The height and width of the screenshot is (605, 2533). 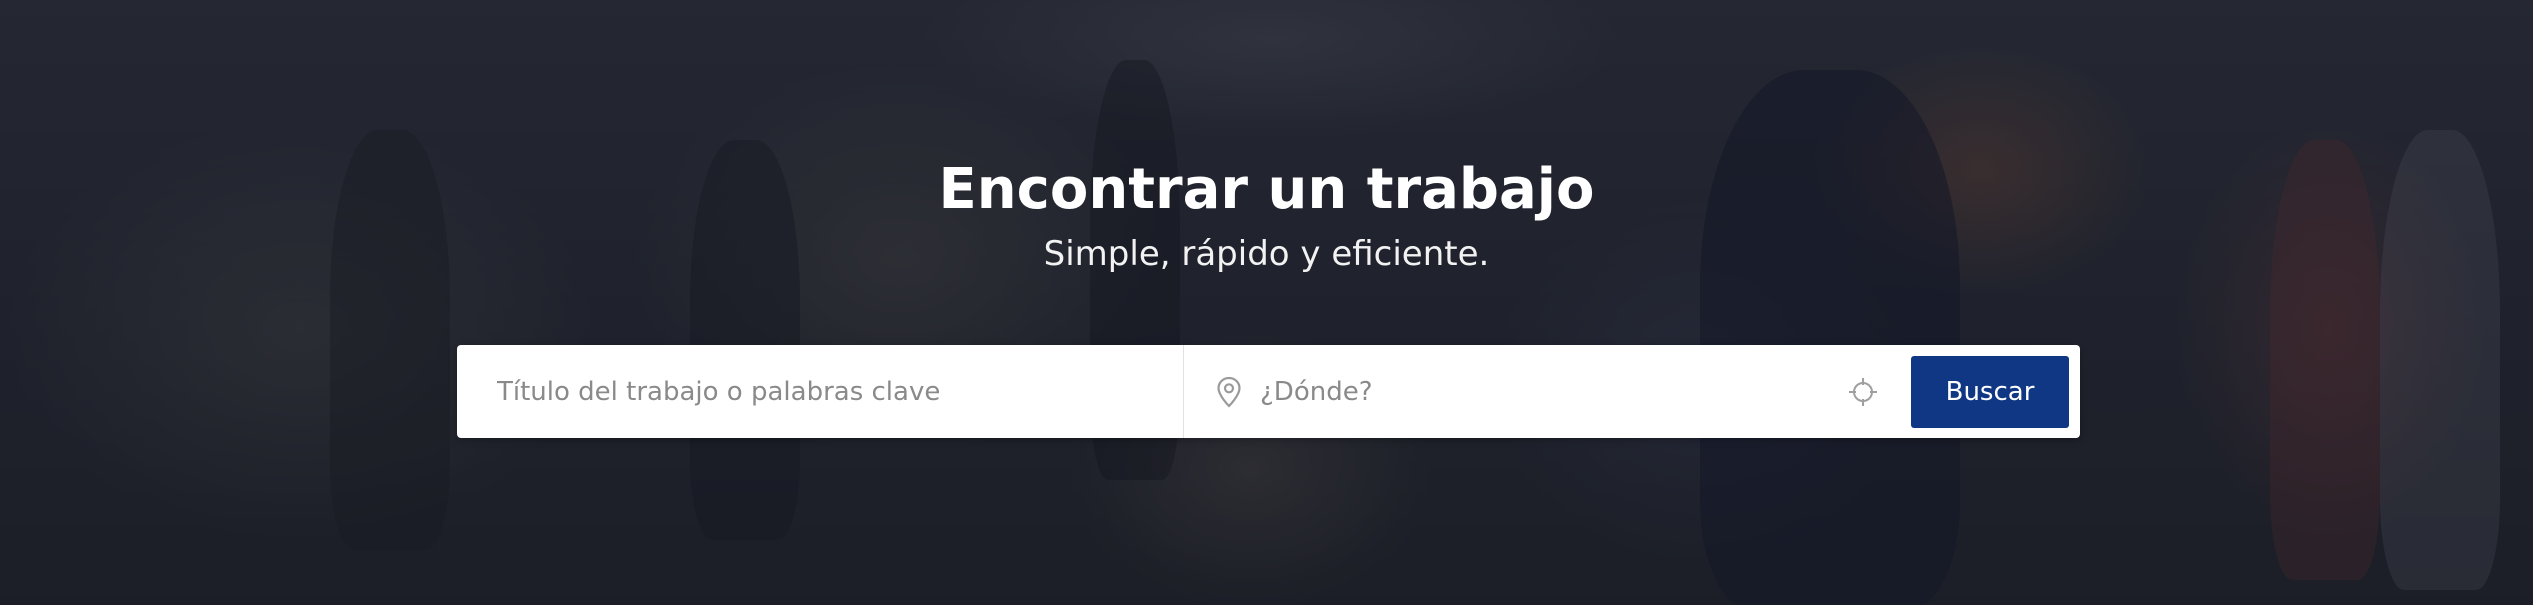 I want to click on map-pin-icon, so click(x=1229, y=392).